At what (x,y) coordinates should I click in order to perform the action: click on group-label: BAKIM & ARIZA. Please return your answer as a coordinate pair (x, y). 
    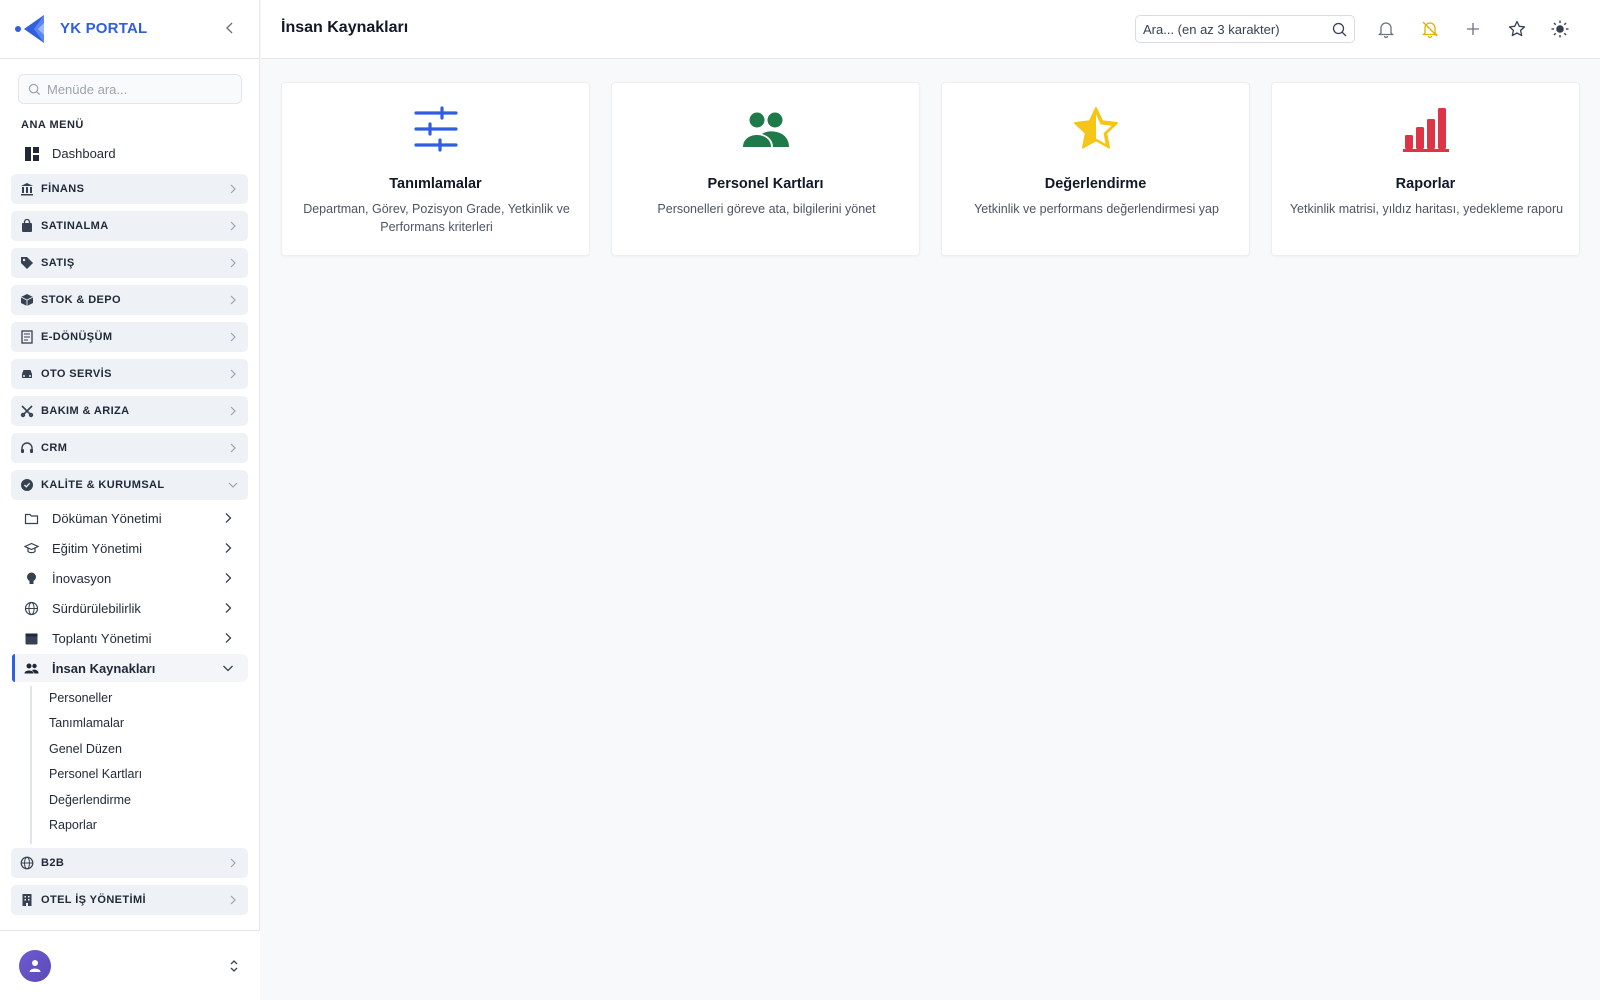
    Looking at the image, I should click on (85, 411).